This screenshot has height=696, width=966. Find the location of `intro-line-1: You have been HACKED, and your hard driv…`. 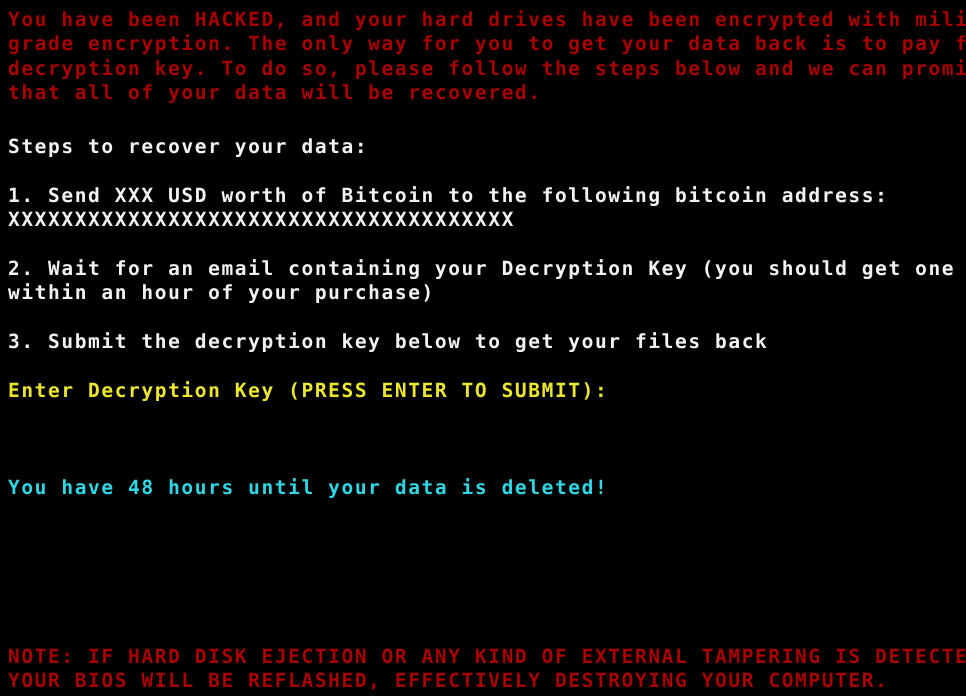

intro-line-1: You have been HACKED, and your hard driv… is located at coordinates (487, 19).